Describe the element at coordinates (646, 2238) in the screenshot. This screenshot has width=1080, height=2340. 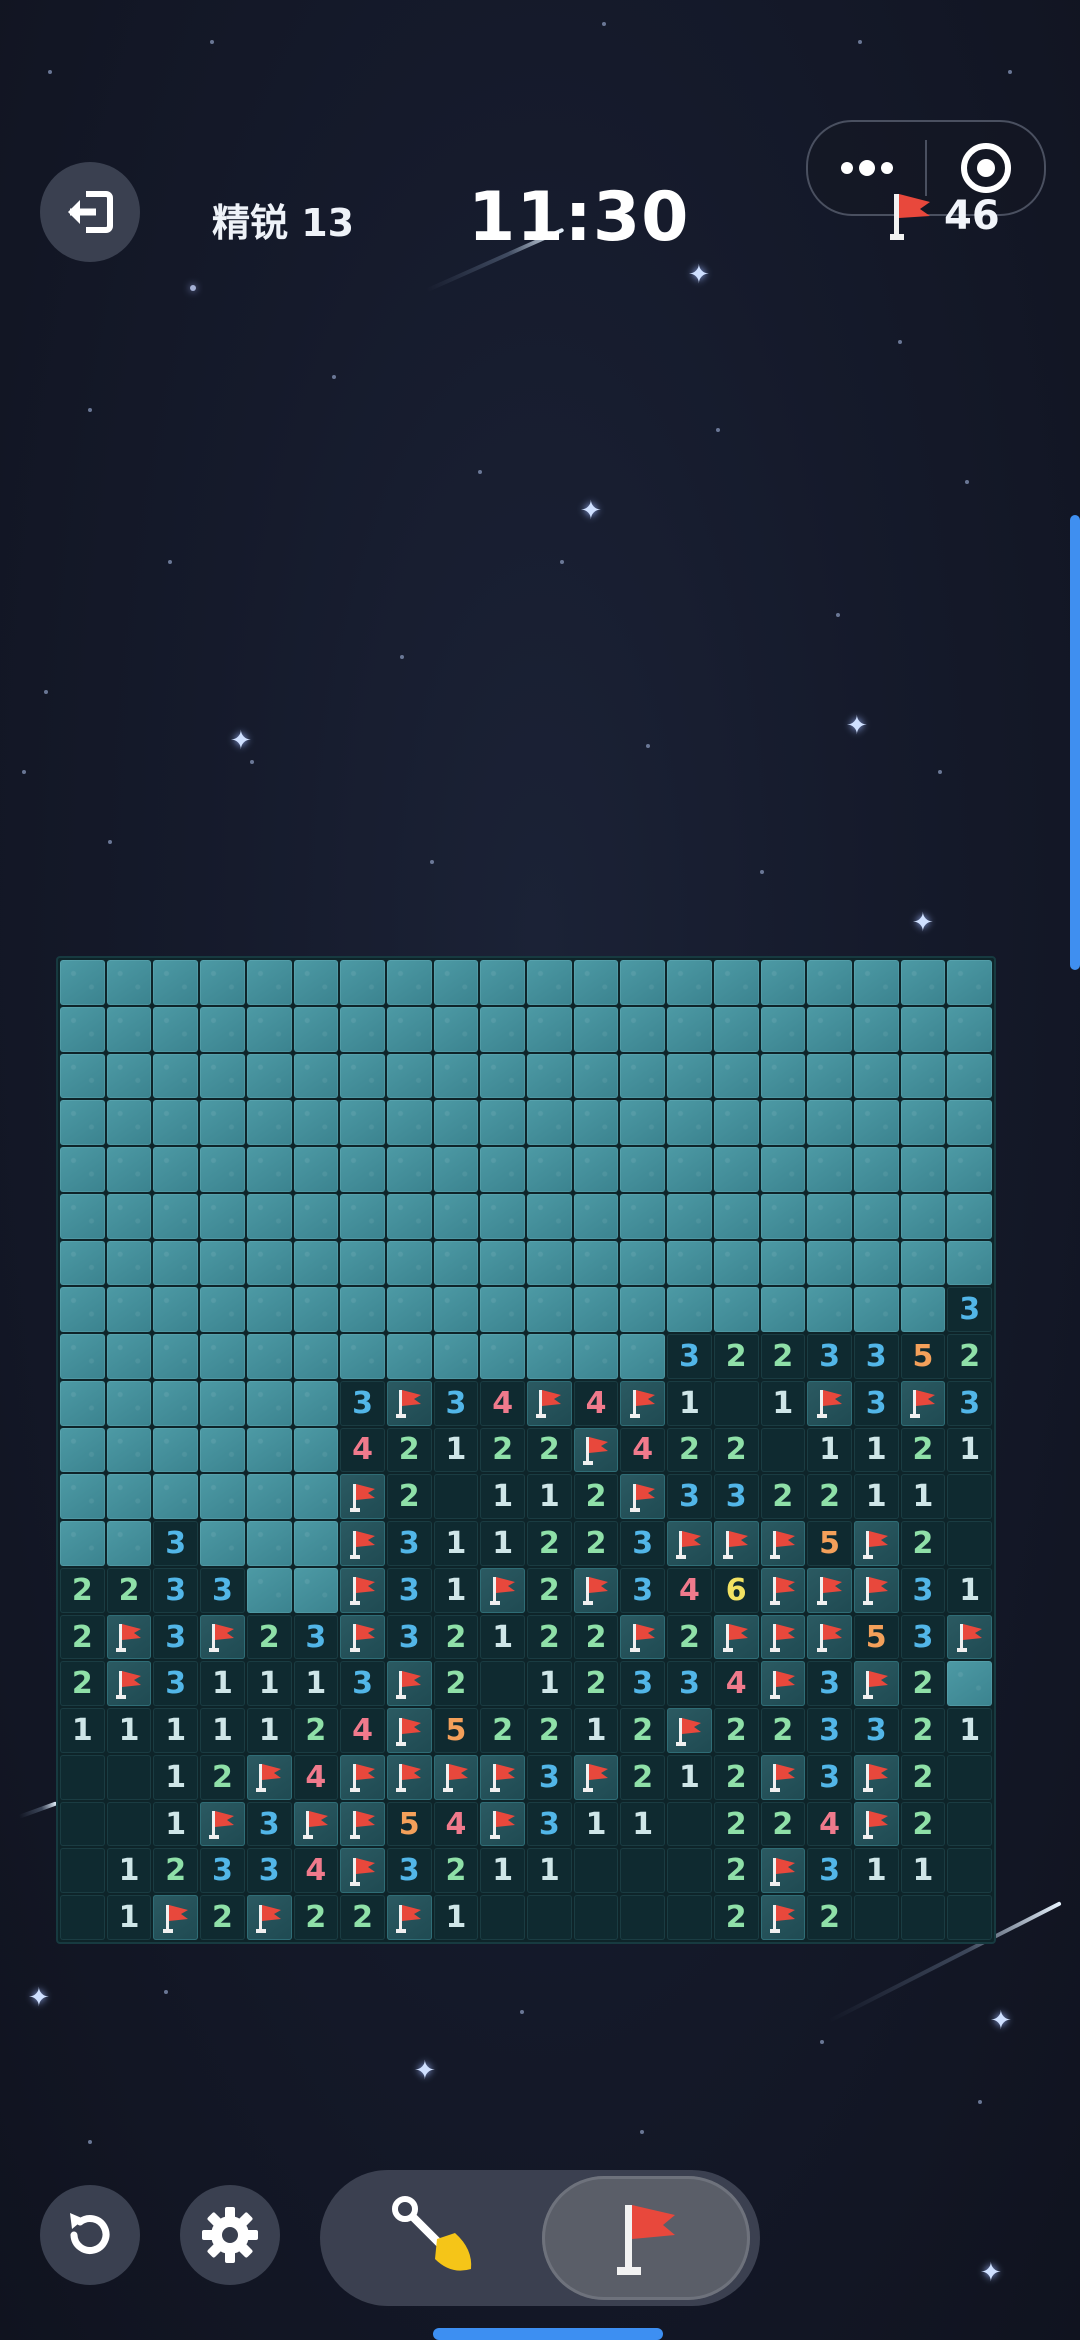
I see `flag-mode-button` at that location.